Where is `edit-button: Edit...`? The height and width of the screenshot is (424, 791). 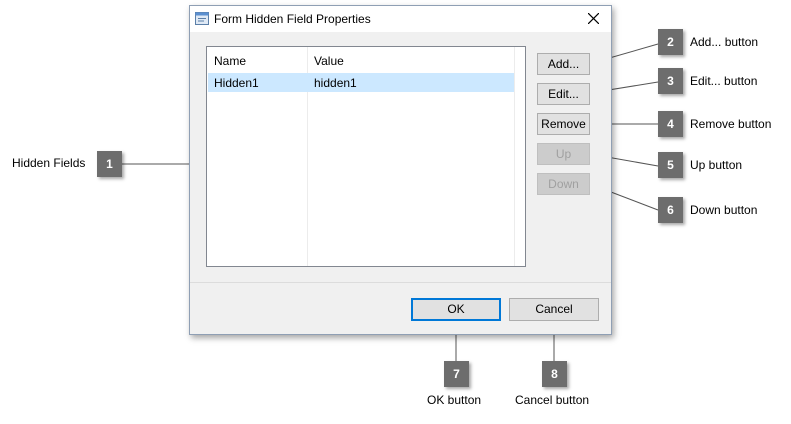
edit-button: Edit... is located at coordinates (563, 94).